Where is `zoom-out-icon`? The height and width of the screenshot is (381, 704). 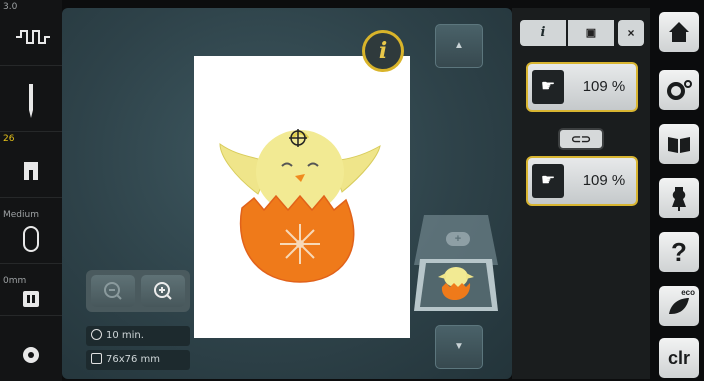
zoom-out-icon is located at coordinates (113, 291).